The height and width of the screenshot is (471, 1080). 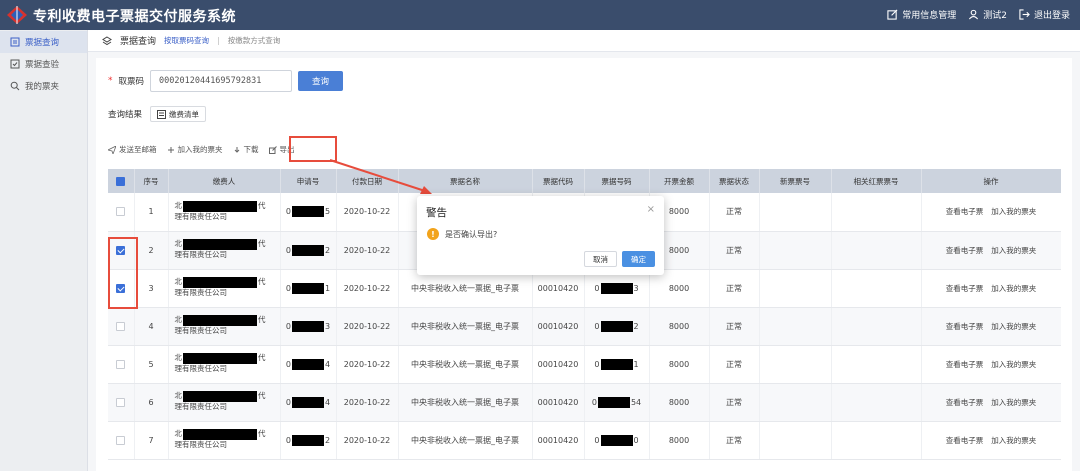 I want to click on add-to-folder-button: 加入我的票夹, so click(x=195, y=149).